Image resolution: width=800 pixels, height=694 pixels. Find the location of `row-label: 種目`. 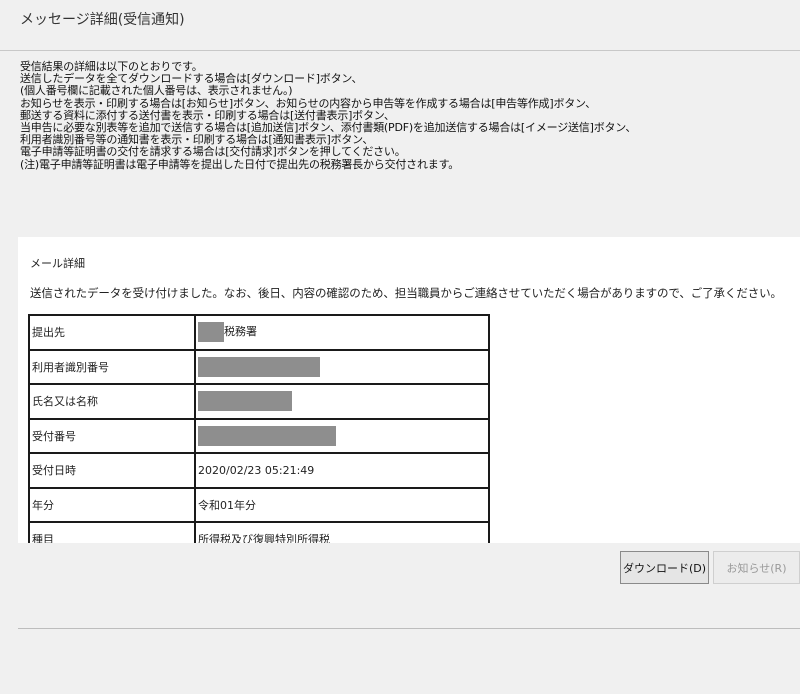

row-label: 種目 is located at coordinates (112, 532).